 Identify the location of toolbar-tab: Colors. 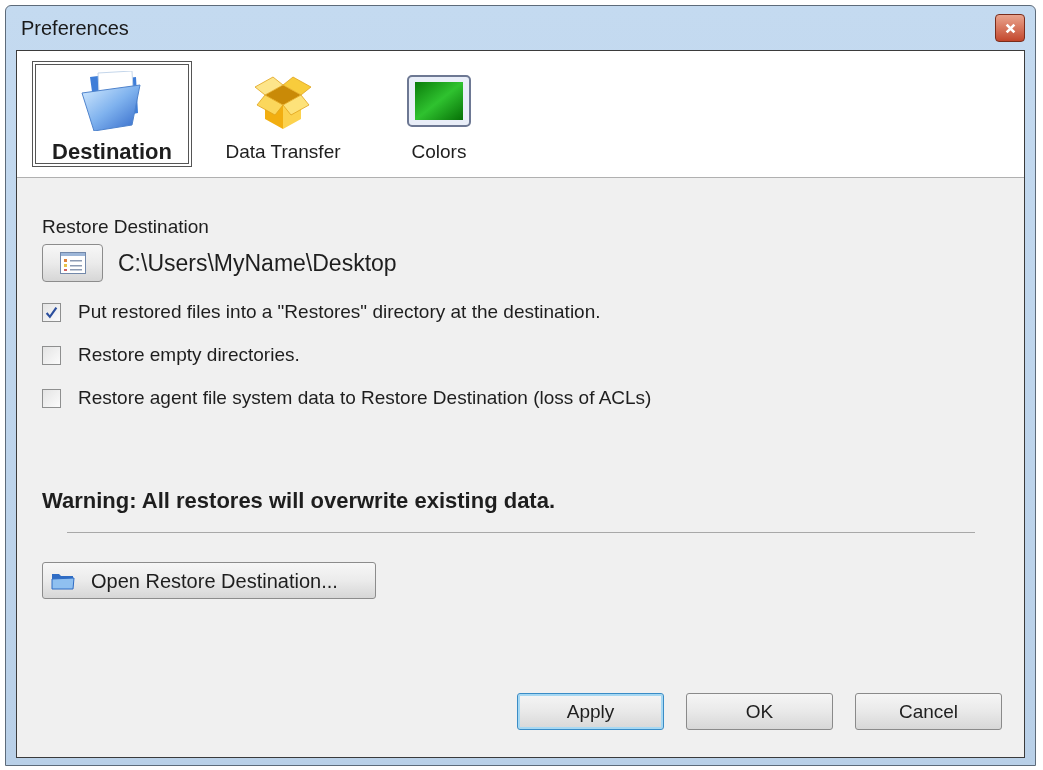
(439, 114).